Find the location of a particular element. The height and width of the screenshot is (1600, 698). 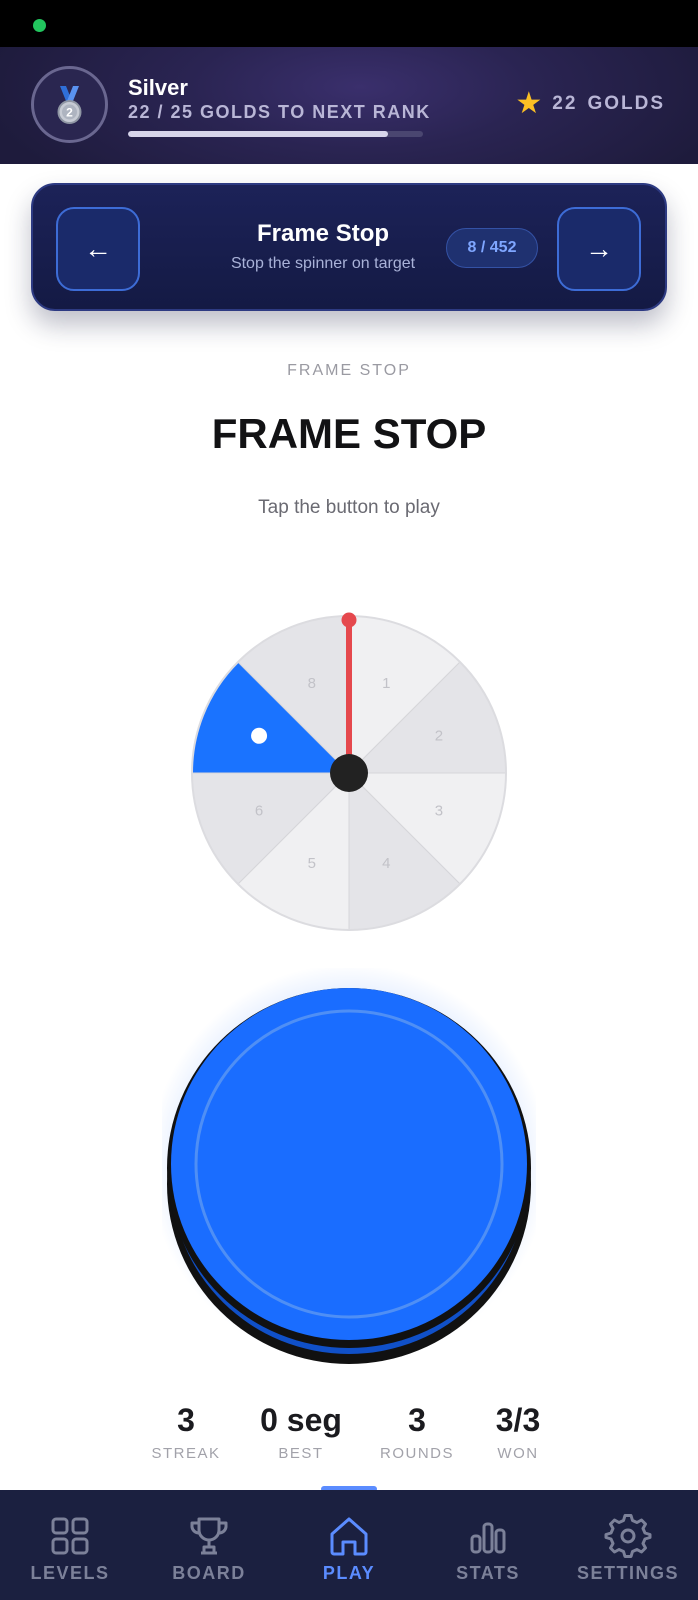

stat-value: 3/3 is located at coordinates (518, 1420).